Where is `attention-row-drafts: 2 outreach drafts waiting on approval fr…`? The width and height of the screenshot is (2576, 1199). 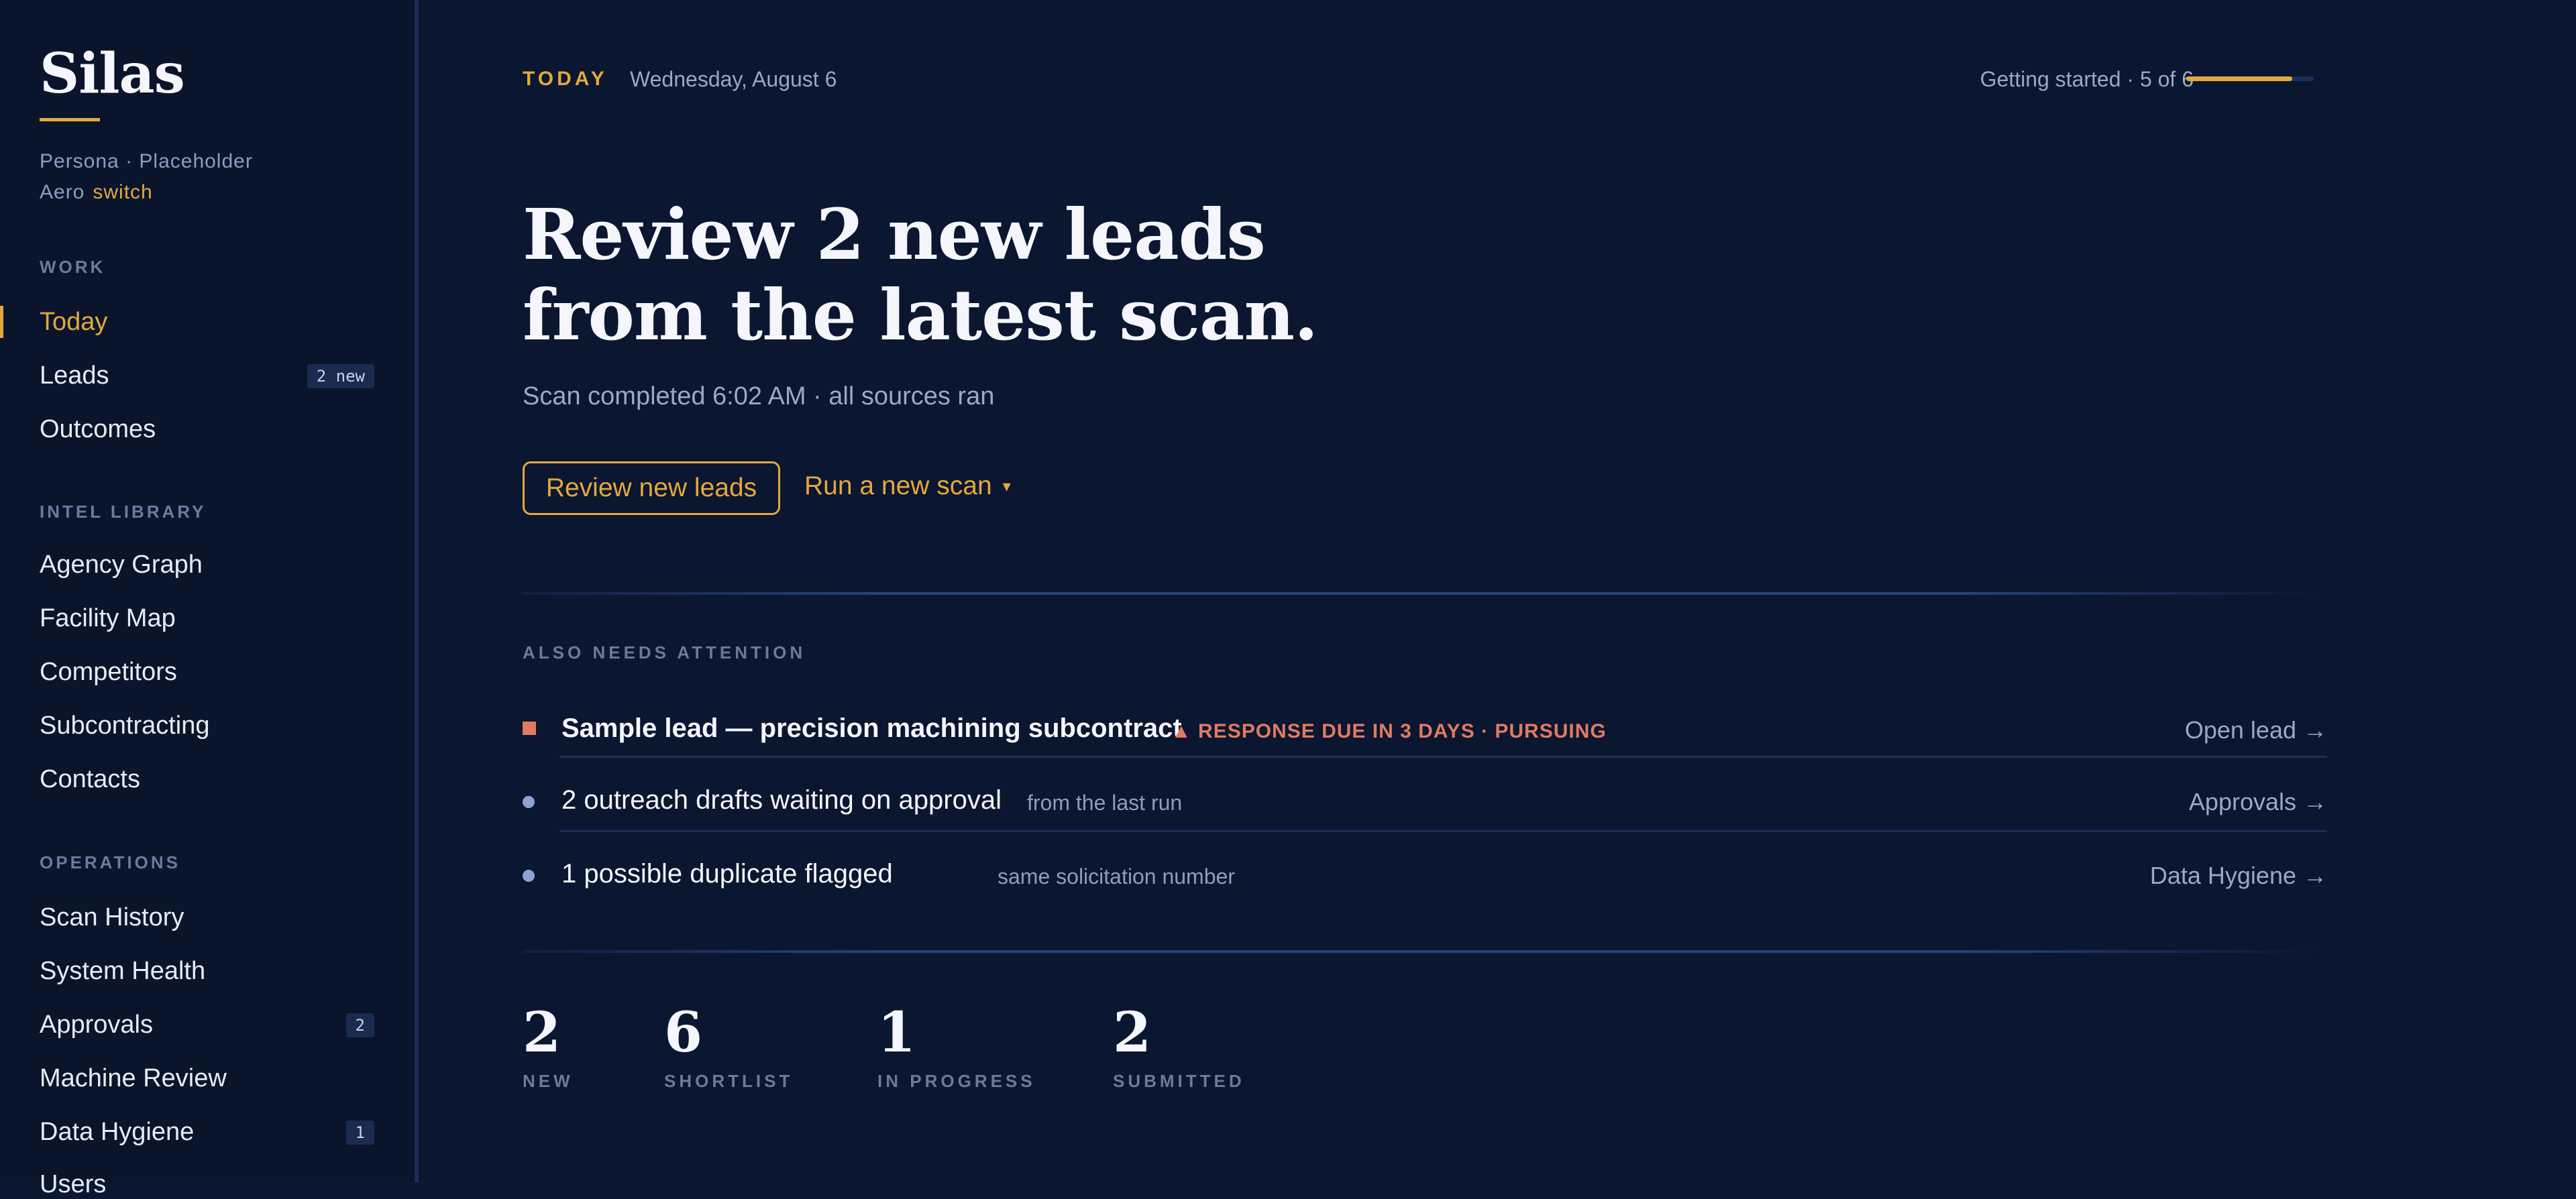 attention-row-drafts: 2 outreach drafts waiting on approval fr… is located at coordinates (1425, 795).